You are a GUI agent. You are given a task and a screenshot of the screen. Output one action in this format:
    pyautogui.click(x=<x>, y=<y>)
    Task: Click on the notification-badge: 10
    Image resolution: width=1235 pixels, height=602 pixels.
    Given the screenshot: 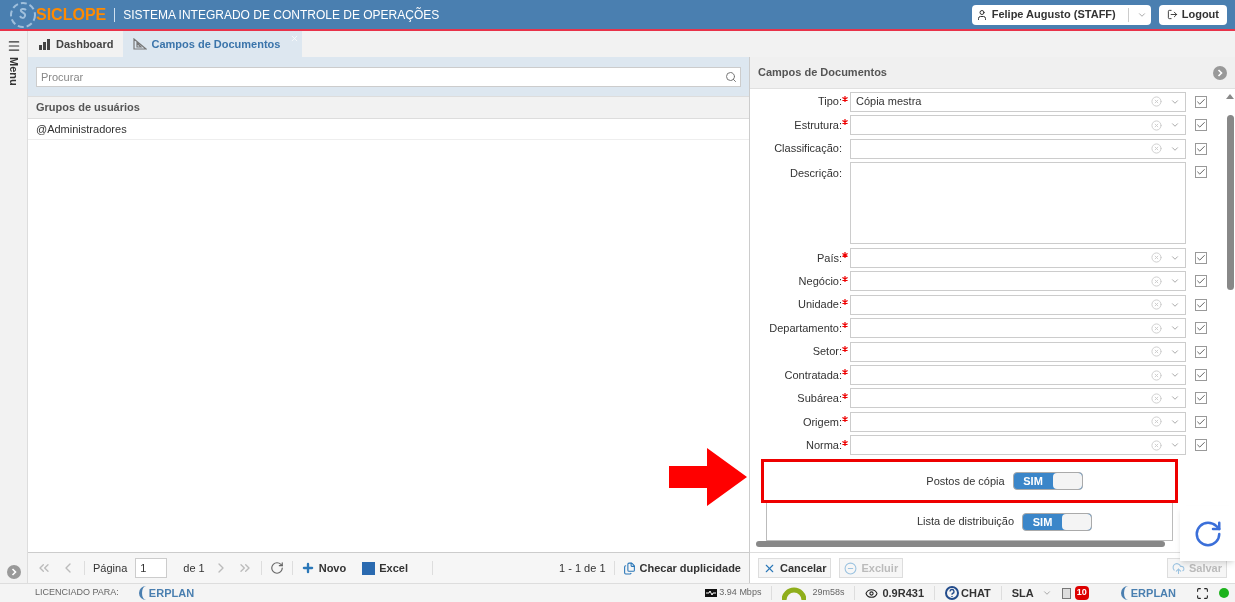 What is the action you would take?
    pyautogui.click(x=1081, y=593)
    